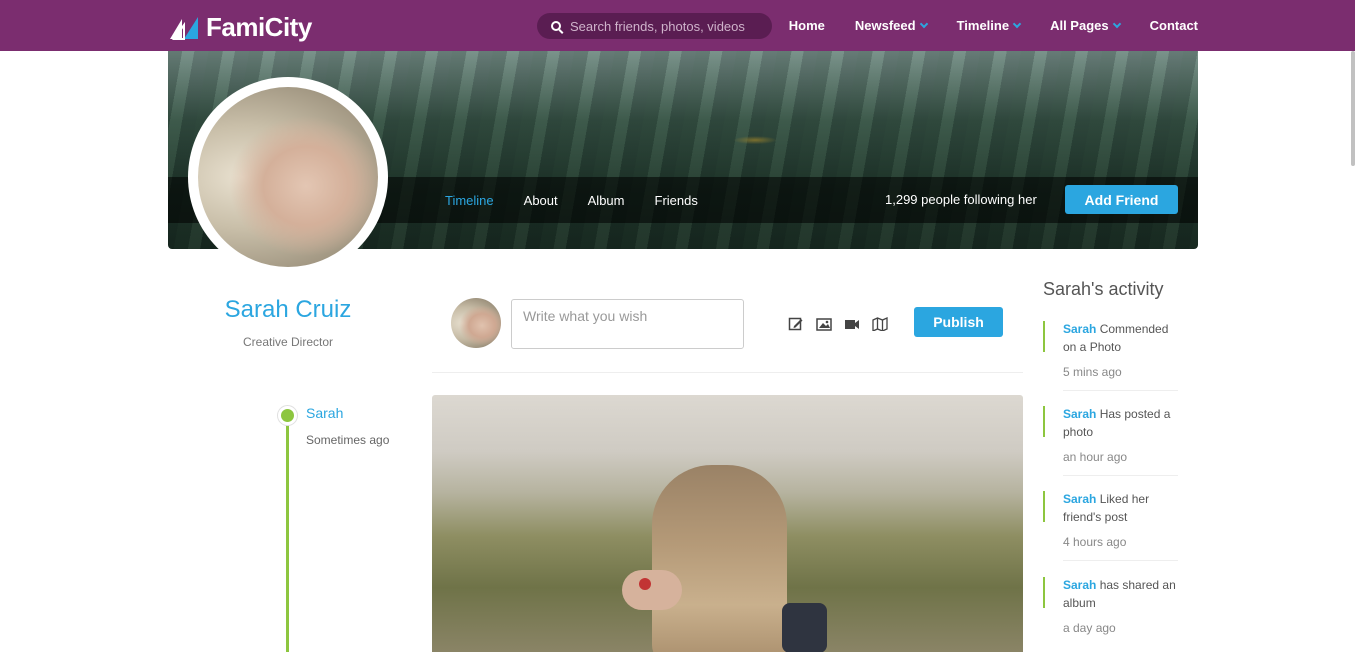 The image size is (1355, 652). Describe the element at coordinates (1122, 423) in the screenshot. I see `activity-text: Sarah Has posted a photo` at that location.